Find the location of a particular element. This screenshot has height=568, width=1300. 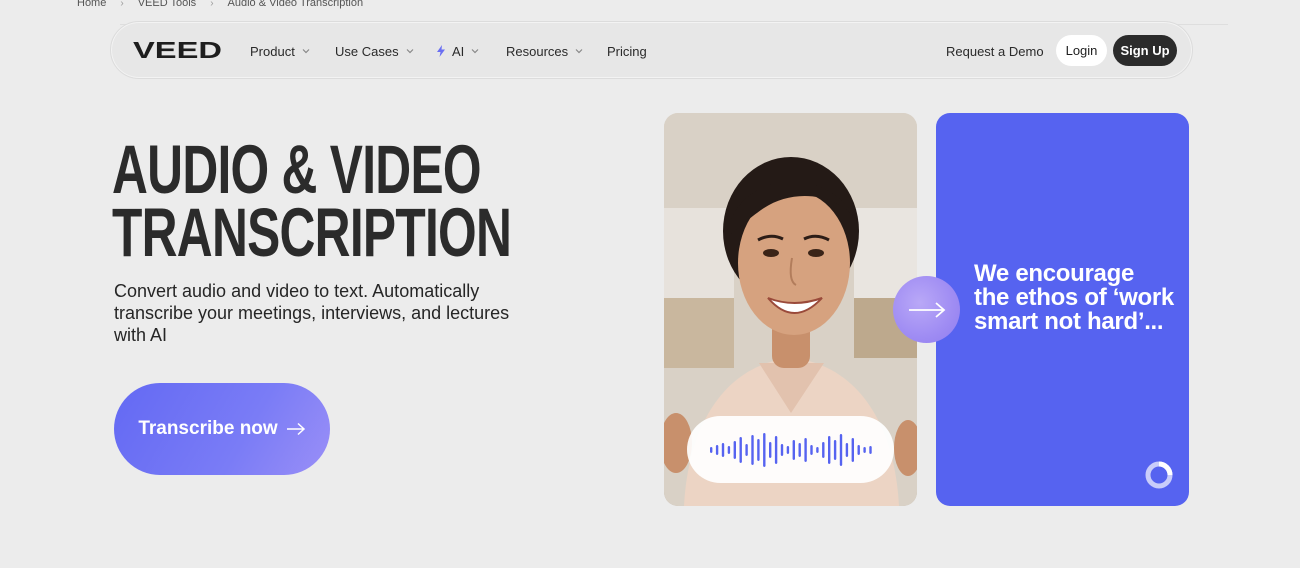

nav-pricing: Pricing is located at coordinates (627, 51).